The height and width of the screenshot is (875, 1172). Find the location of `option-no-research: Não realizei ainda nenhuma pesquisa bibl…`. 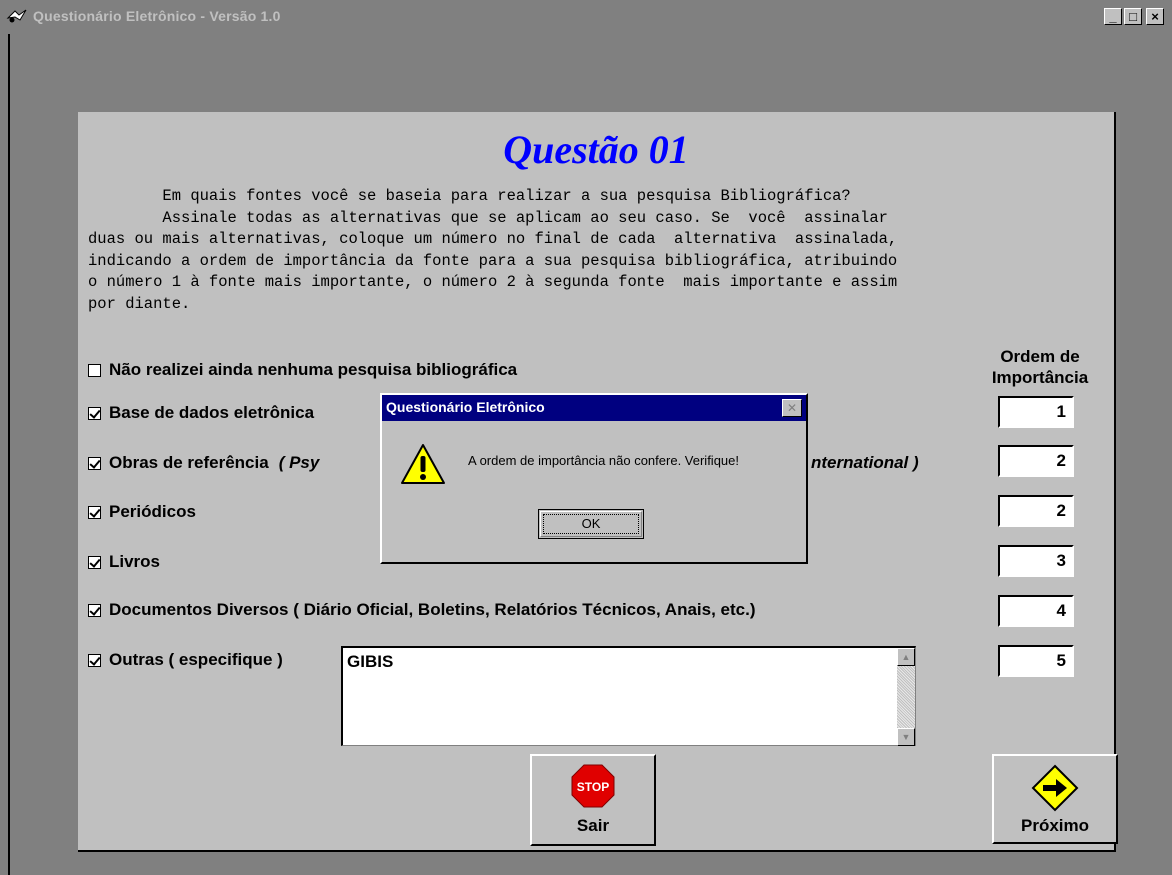

option-no-research: Não realizei ainda nenhuma pesquisa bibl… is located at coordinates (302, 370).